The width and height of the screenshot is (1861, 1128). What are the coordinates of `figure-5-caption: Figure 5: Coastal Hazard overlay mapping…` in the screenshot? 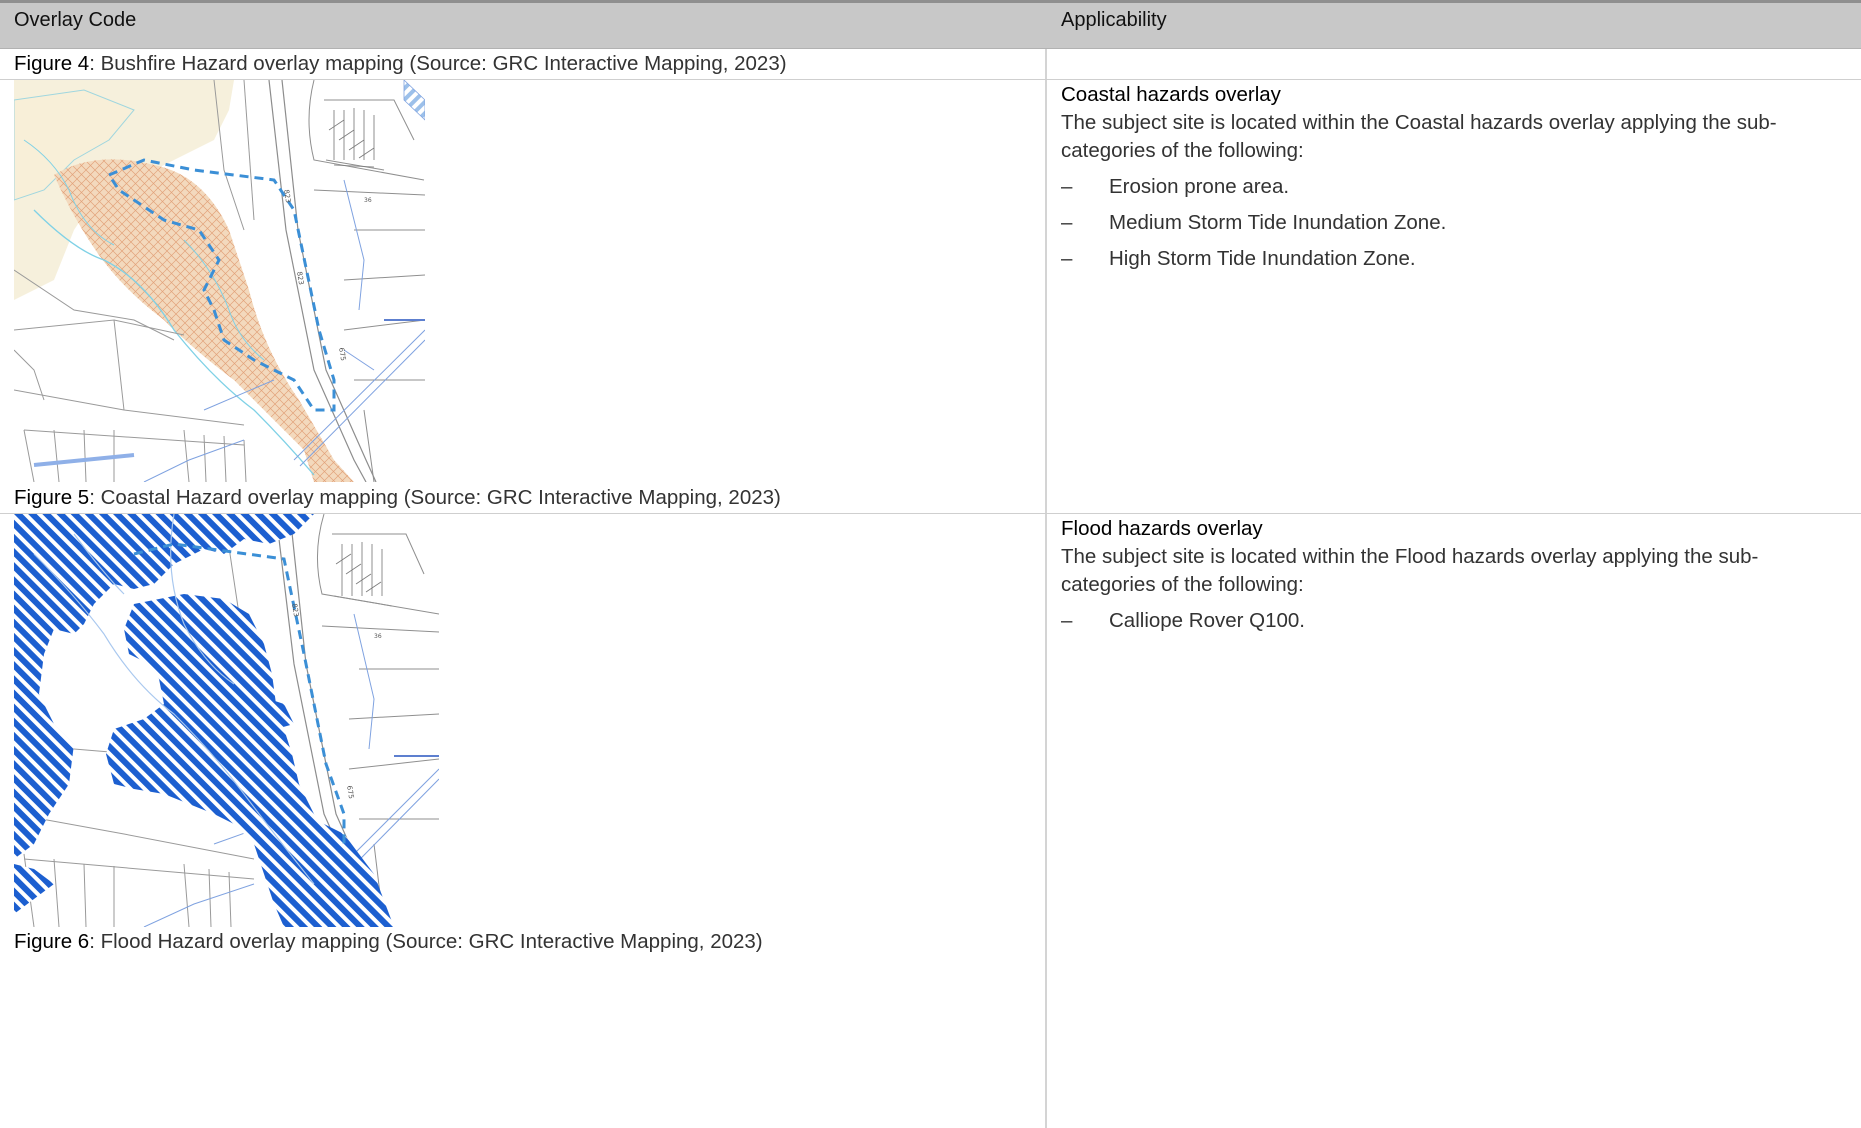 It's located at (397, 497).